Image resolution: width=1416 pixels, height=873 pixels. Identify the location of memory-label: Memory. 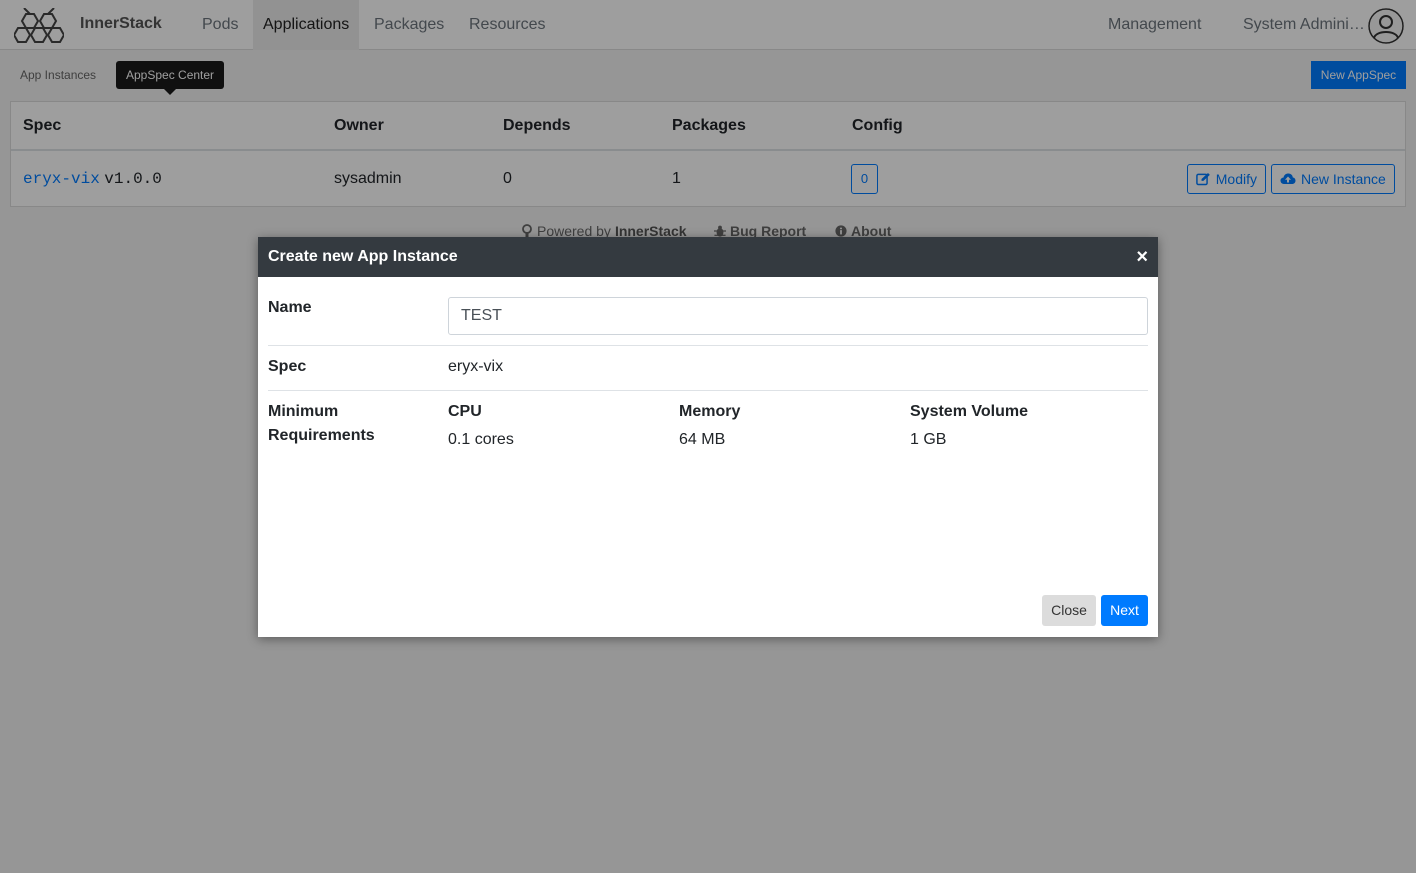
(710, 411).